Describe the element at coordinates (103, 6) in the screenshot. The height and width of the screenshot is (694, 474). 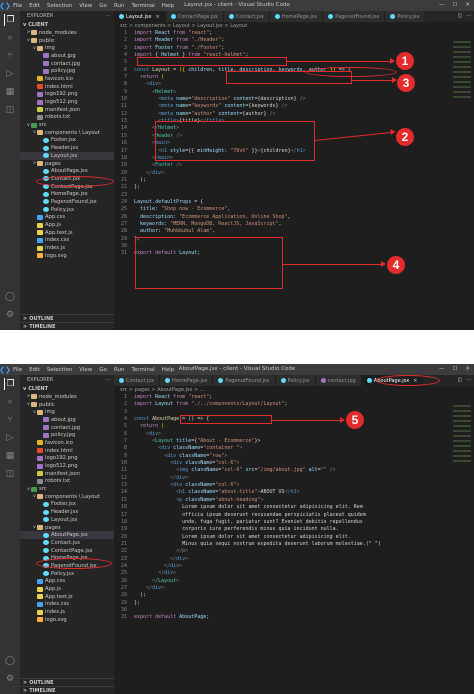
I see `menu-item-go: Go` at that location.